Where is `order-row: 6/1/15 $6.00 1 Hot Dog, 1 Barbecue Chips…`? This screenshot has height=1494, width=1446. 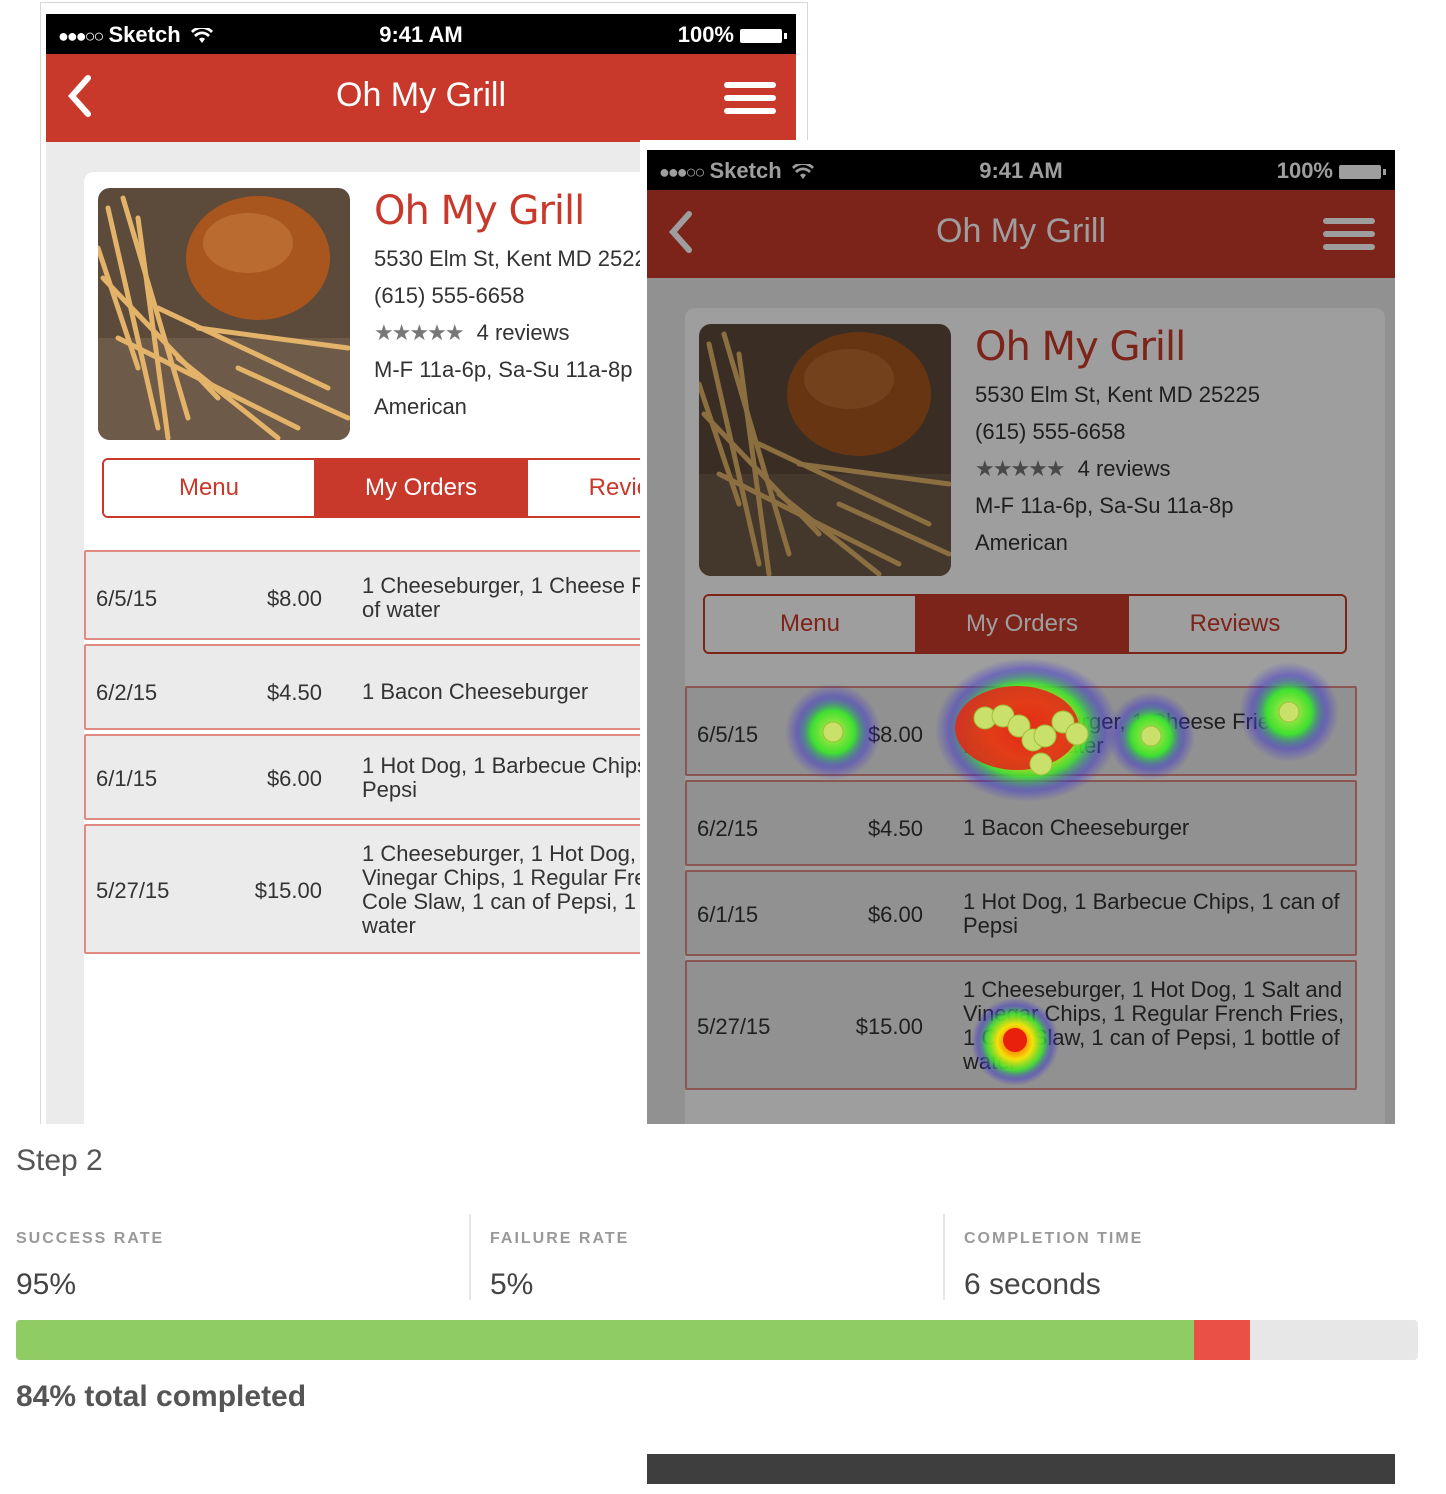 order-row: 6/1/15 $6.00 1 Hot Dog, 1 Barbecue Chips… is located at coordinates (1021, 913).